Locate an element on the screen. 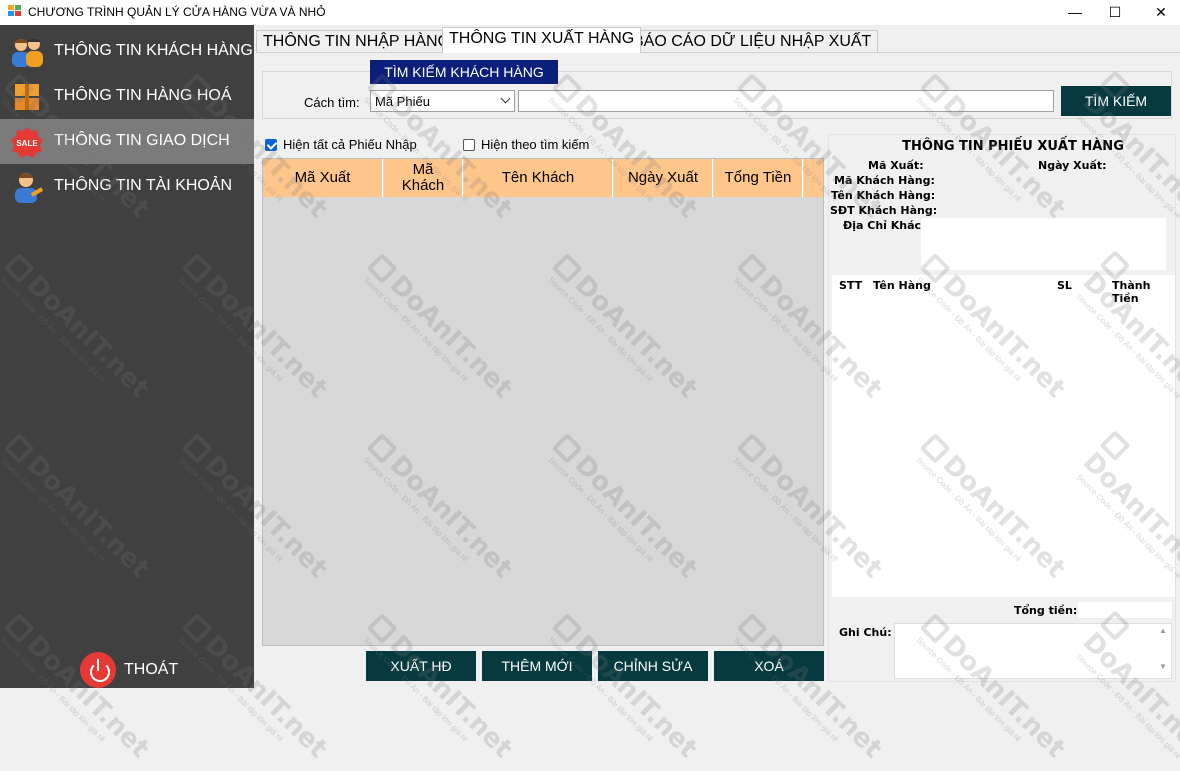  search-button: TÌM KIẾM is located at coordinates (1116, 101).